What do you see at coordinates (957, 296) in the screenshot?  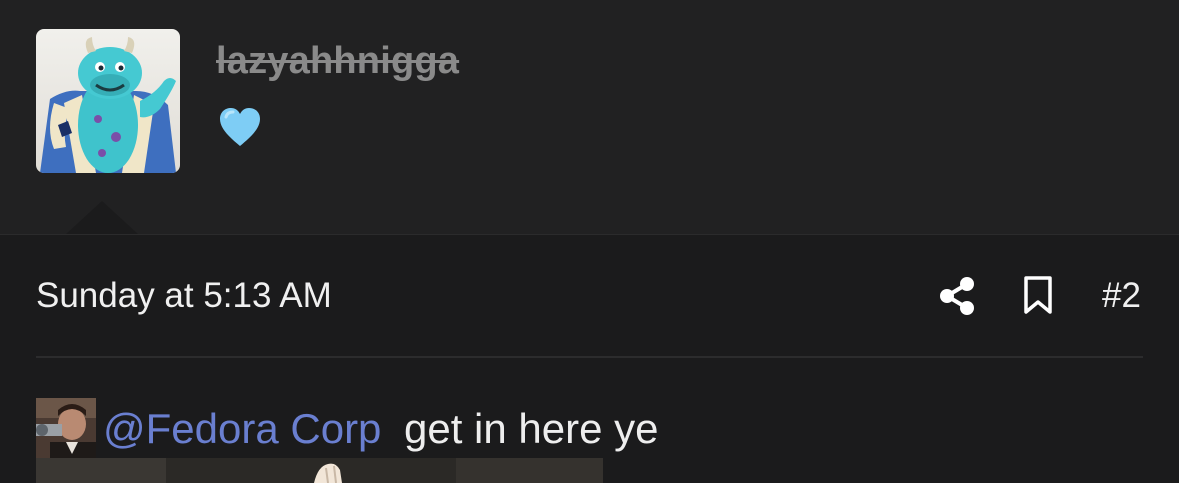 I see `share-icon` at bounding box center [957, 296].